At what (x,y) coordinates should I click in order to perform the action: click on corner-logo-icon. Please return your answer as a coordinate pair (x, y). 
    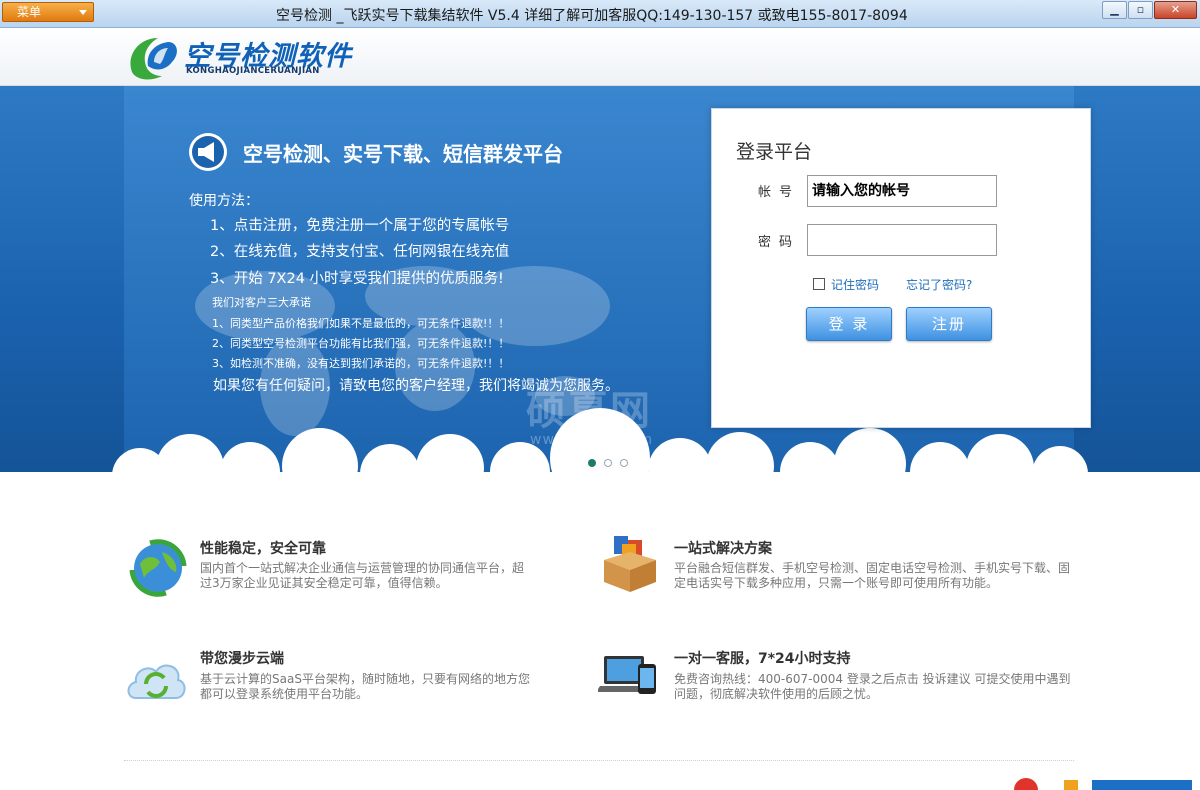
    Looking at the image, I should click on (1103, 784).